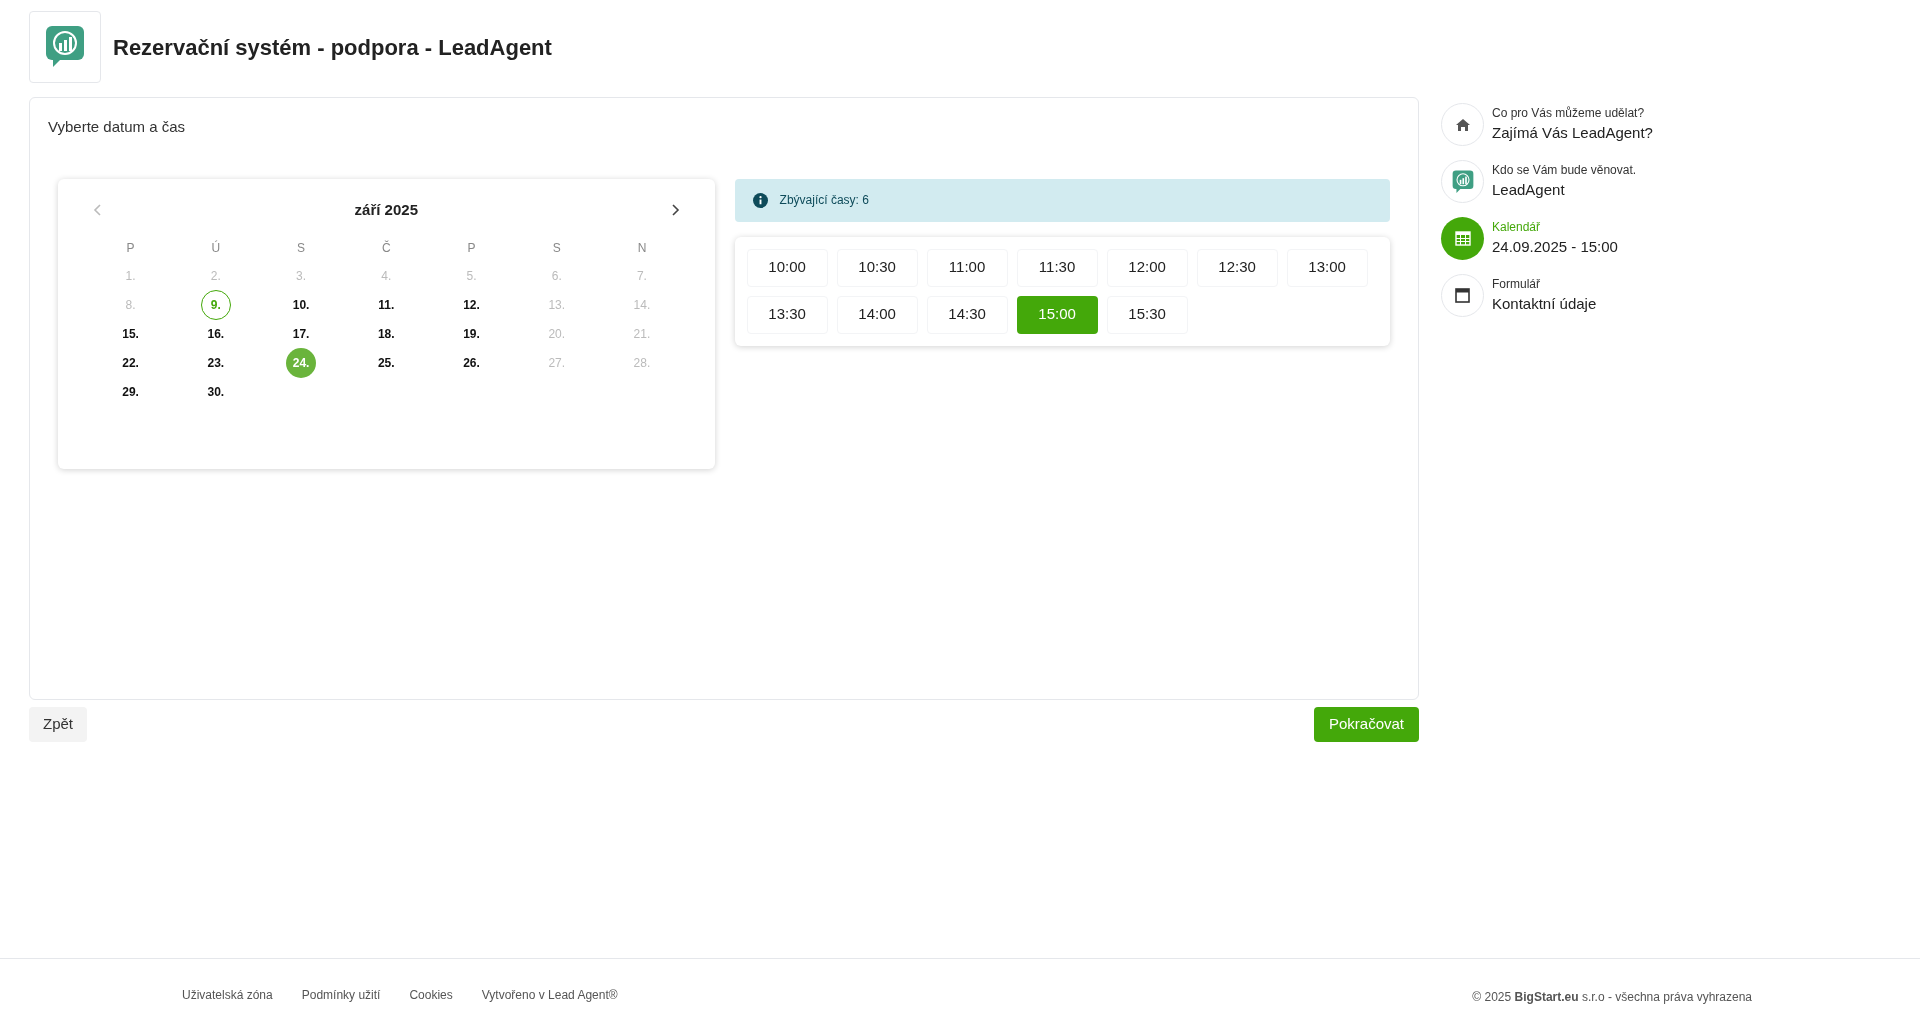 The image size is (1920, 1031). I want to click on calendar-day: 27., so click(556, 362).